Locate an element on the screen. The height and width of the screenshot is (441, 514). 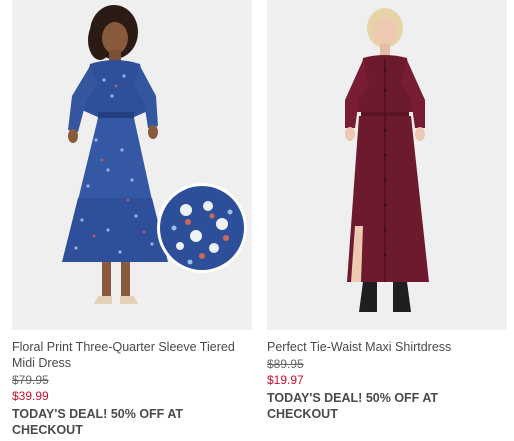
sale-price: $39.99 is located at coordinates (30, 396).